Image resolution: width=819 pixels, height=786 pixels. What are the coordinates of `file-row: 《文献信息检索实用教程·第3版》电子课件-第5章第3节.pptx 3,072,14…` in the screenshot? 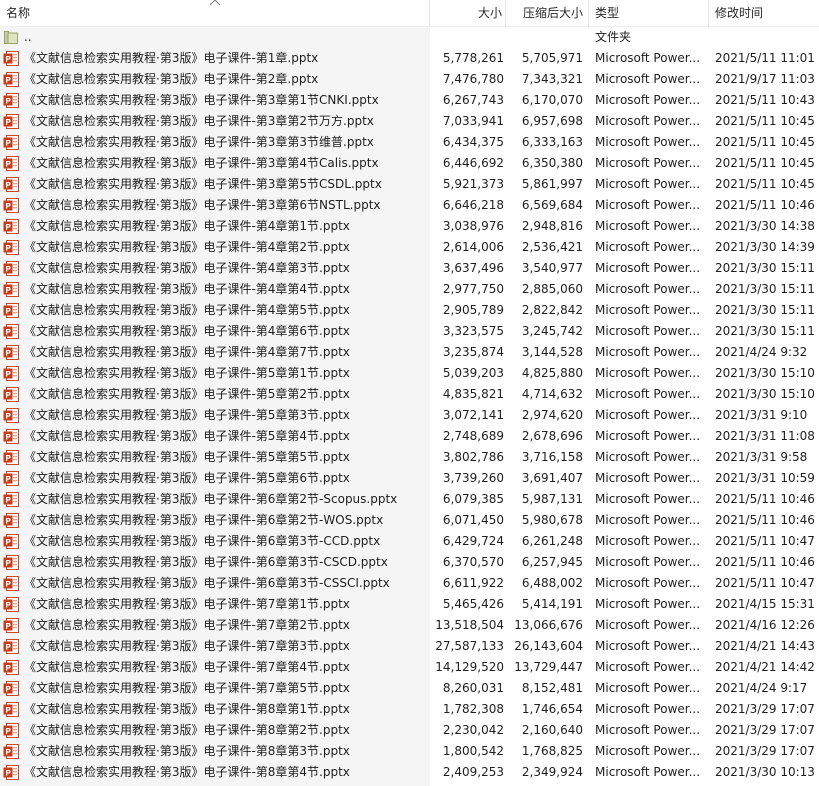 It's located at (409, 415).